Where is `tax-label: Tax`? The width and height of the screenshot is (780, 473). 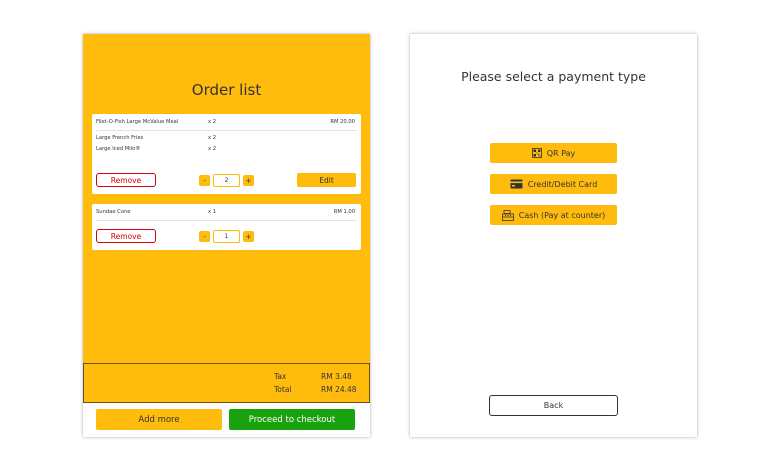 tax-label: Tax is located at coordinates (280, 376).